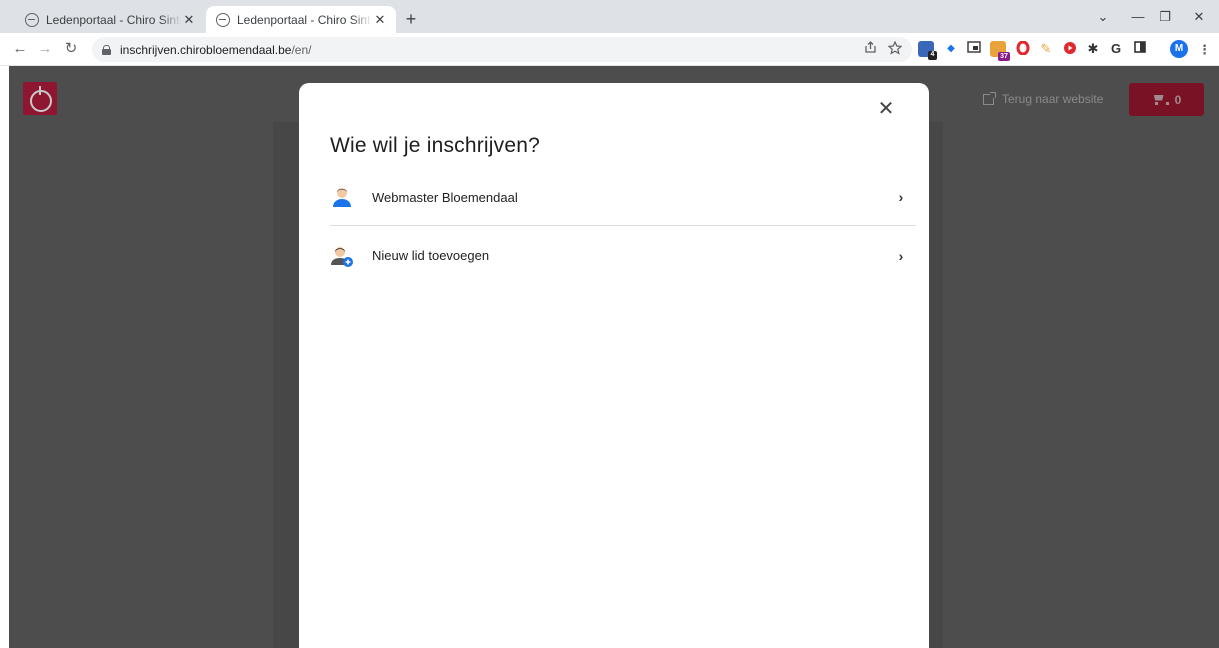 Image resolution: width=1219 pixels, height=648 pixels. Describe the element at coordinates (927, 50) in the screenshot. I see `extension-icon-translate: 4` at that location.